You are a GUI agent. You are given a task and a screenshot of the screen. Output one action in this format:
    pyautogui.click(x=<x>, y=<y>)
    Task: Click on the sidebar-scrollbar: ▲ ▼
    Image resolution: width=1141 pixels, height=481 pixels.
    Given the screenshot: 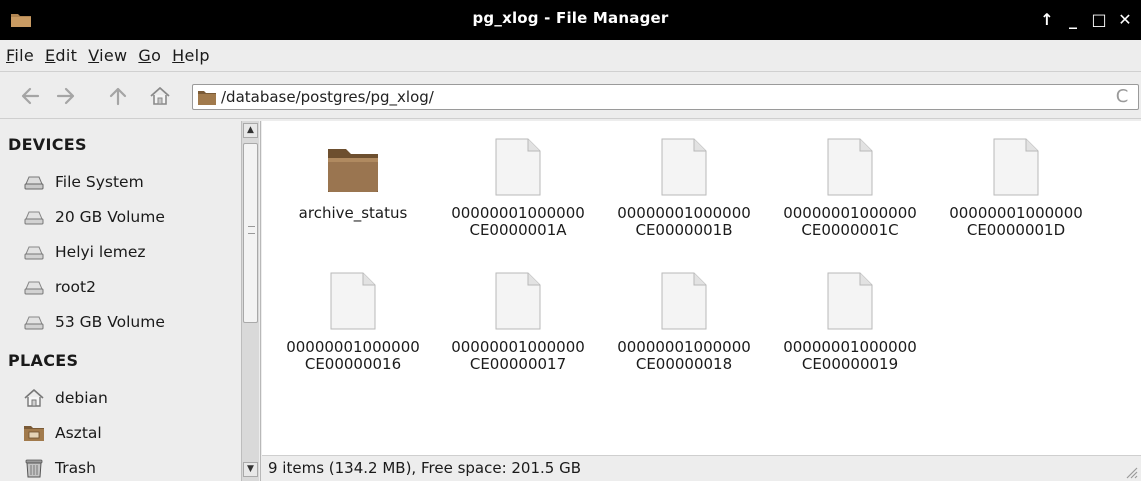 What is the action you would take?
    pyautogui.click(x=250, y=301)
    